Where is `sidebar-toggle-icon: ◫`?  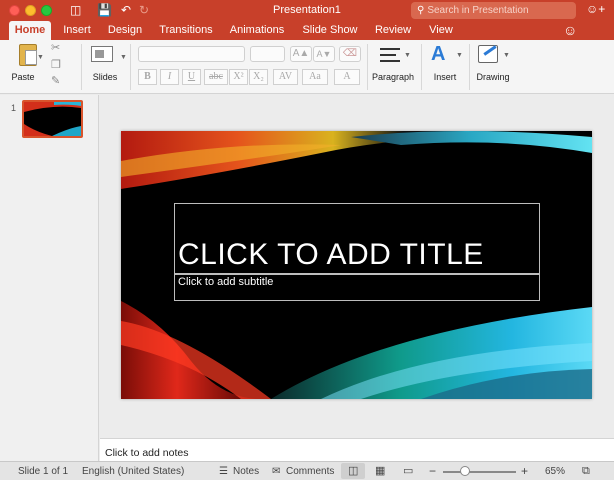
sidebar-toggle-icon: ◫ is located at coordinates (75, 10).